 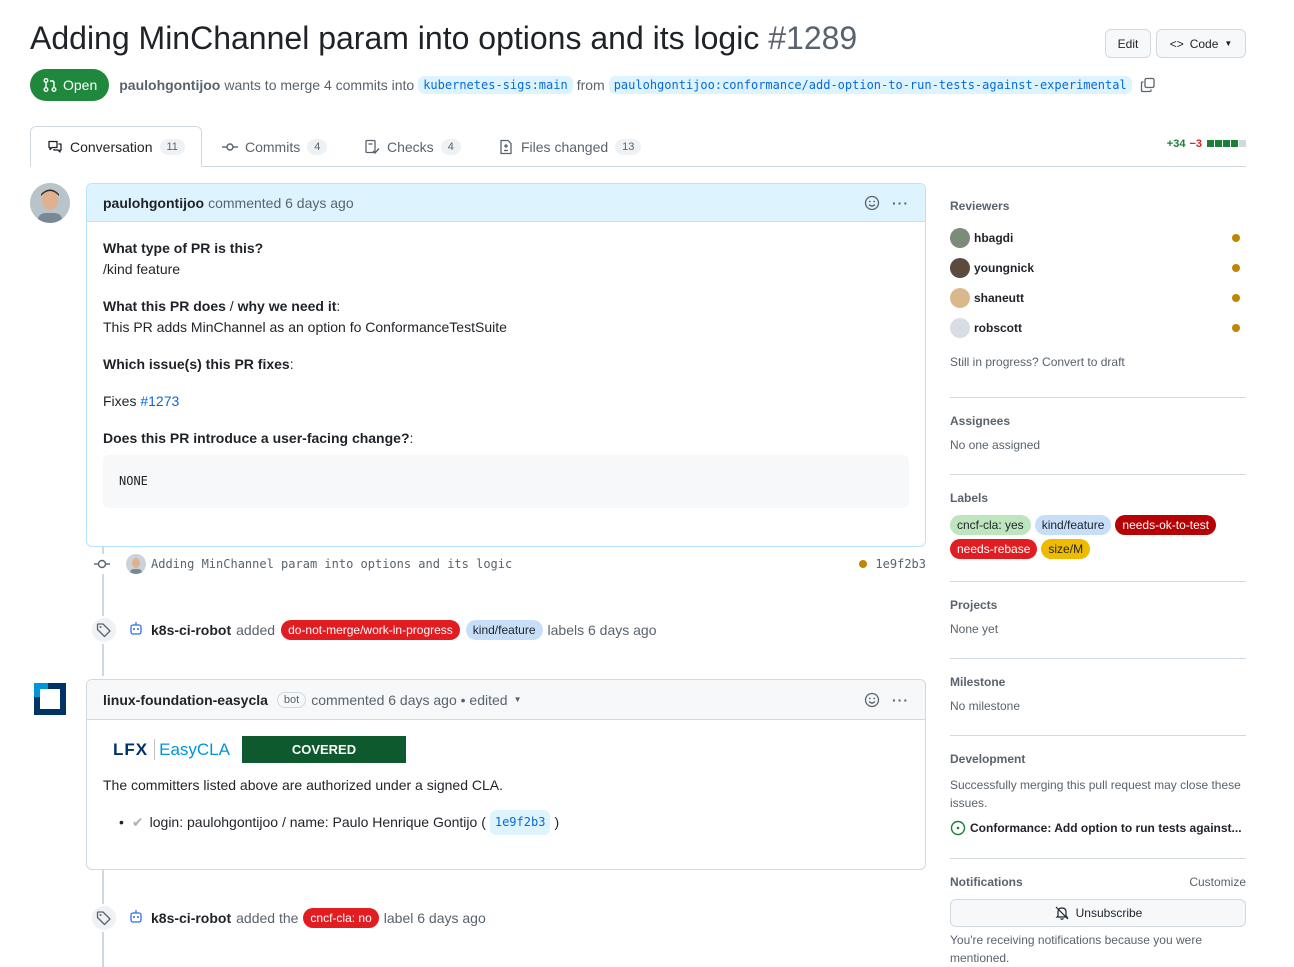 What do you see at coordinates (1204, 43) in the screenshot?
I see `code-button-label: Code` at bounding box center [1204, 43].